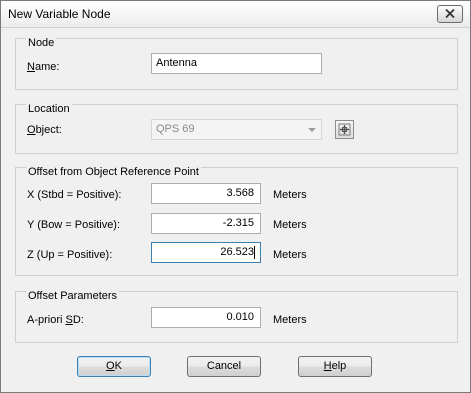 The image size is (471, 393). I want to click on offset-parameters-title: Offset Parameters, so click(73, 296).